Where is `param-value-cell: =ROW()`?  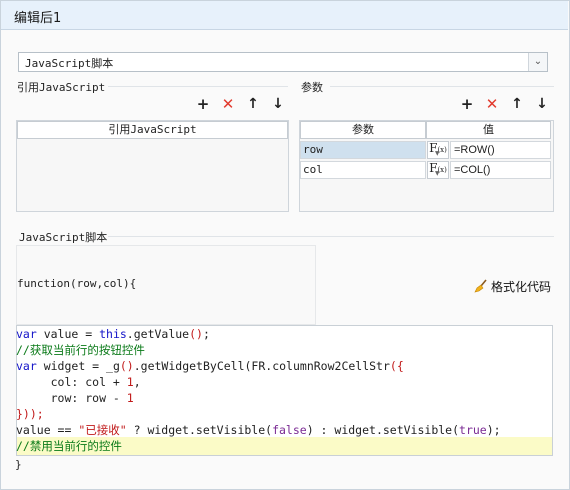
param-value-cell: =ROW() is located at coordinates (500, 150).